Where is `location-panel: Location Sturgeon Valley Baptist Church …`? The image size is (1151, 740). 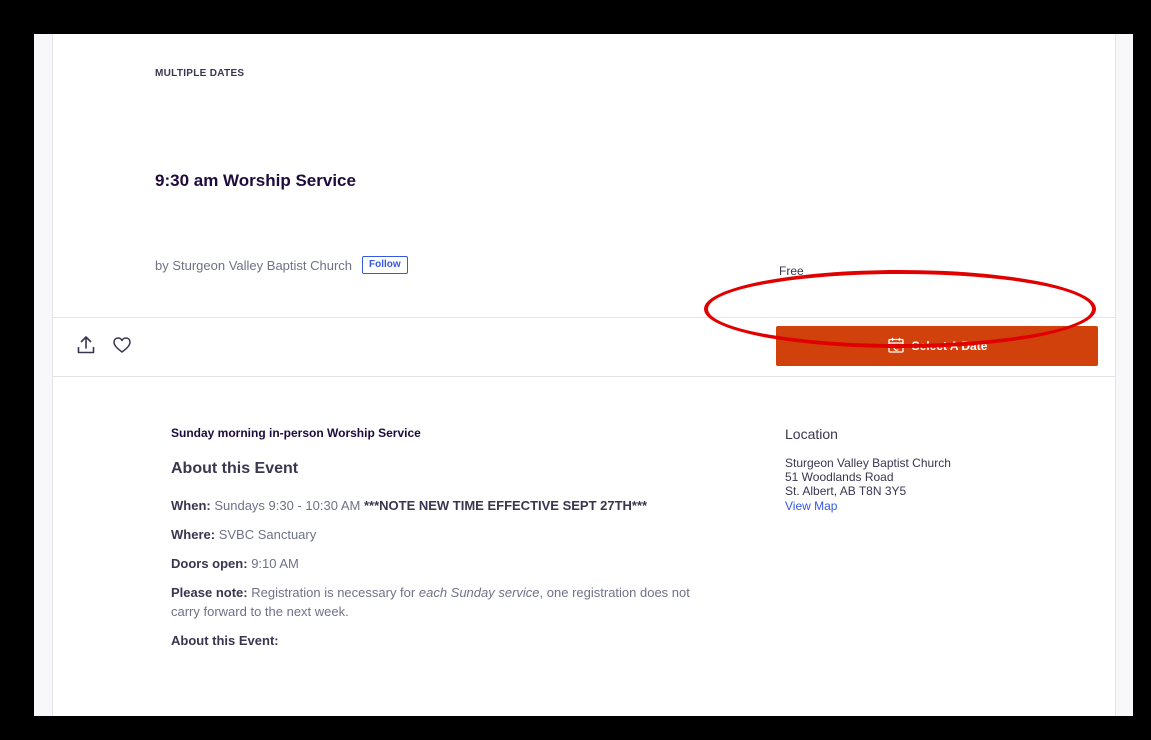
location-panel: Location Sturgeon Valley Baptist Church … is located at coordinates (915, 470).